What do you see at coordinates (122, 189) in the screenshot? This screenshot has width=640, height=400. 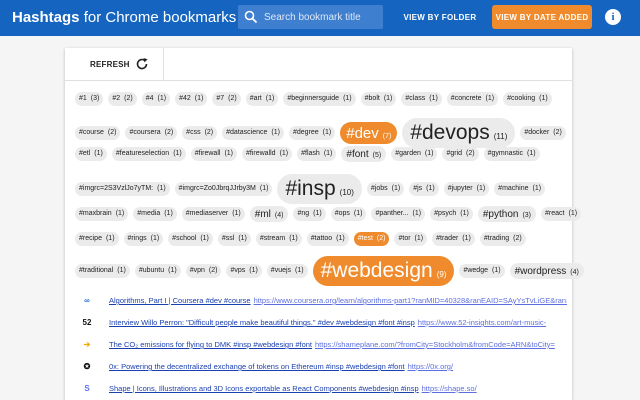 I see `tag-chip-imgrc2s3vzljo7ytm: #imgrc=2S3VzlJo7yTM: (1)` at bounding box center [122, 189].